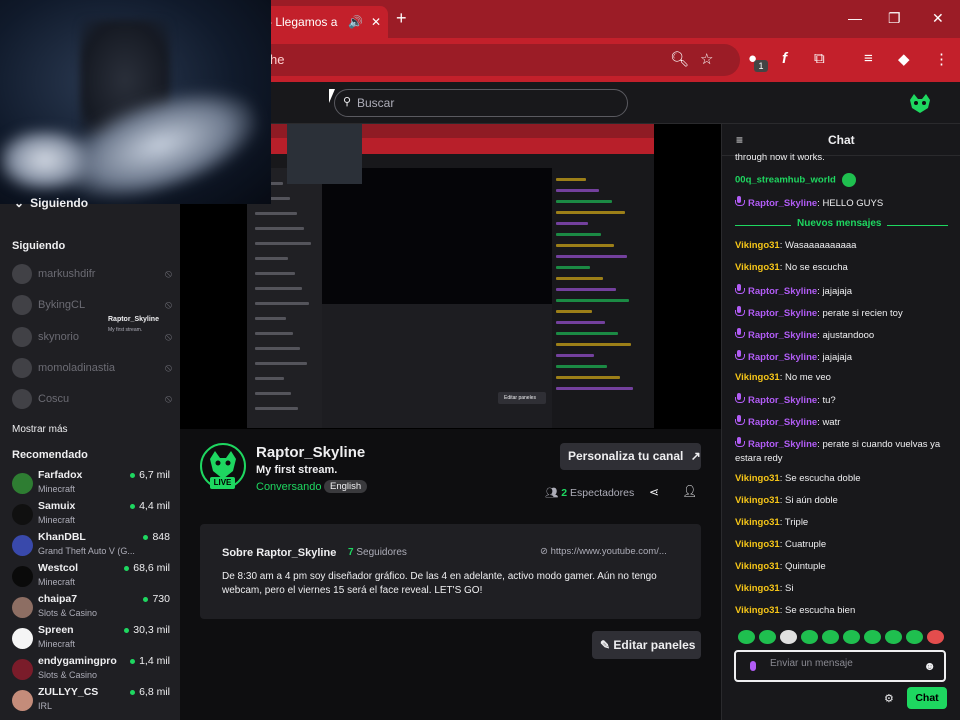 Image resolution: width=960 pixels, height=720 pixels. I want to click on browser-tab: - Llegamos a 🔊 ✕, so click(323, 22).